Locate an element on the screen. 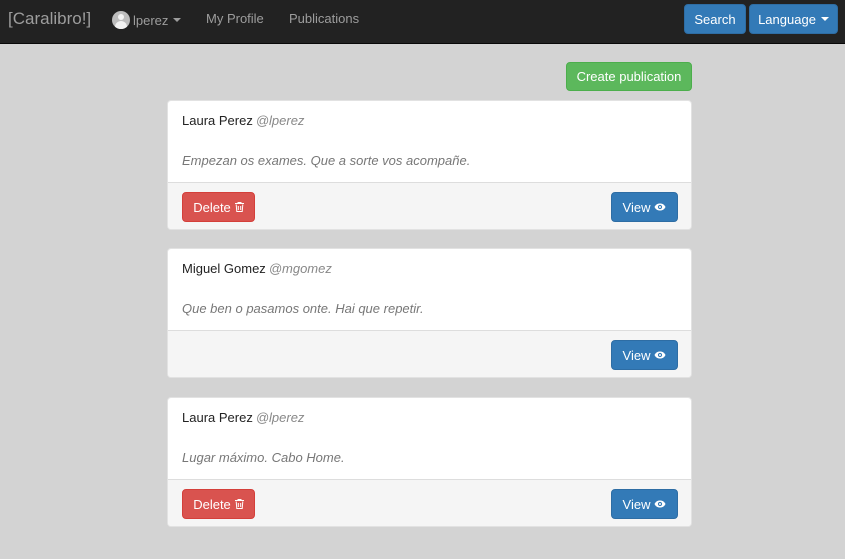 This screenshot has height=559, width=845. author-handle: @mgomez is located at coordinates (300, 268).